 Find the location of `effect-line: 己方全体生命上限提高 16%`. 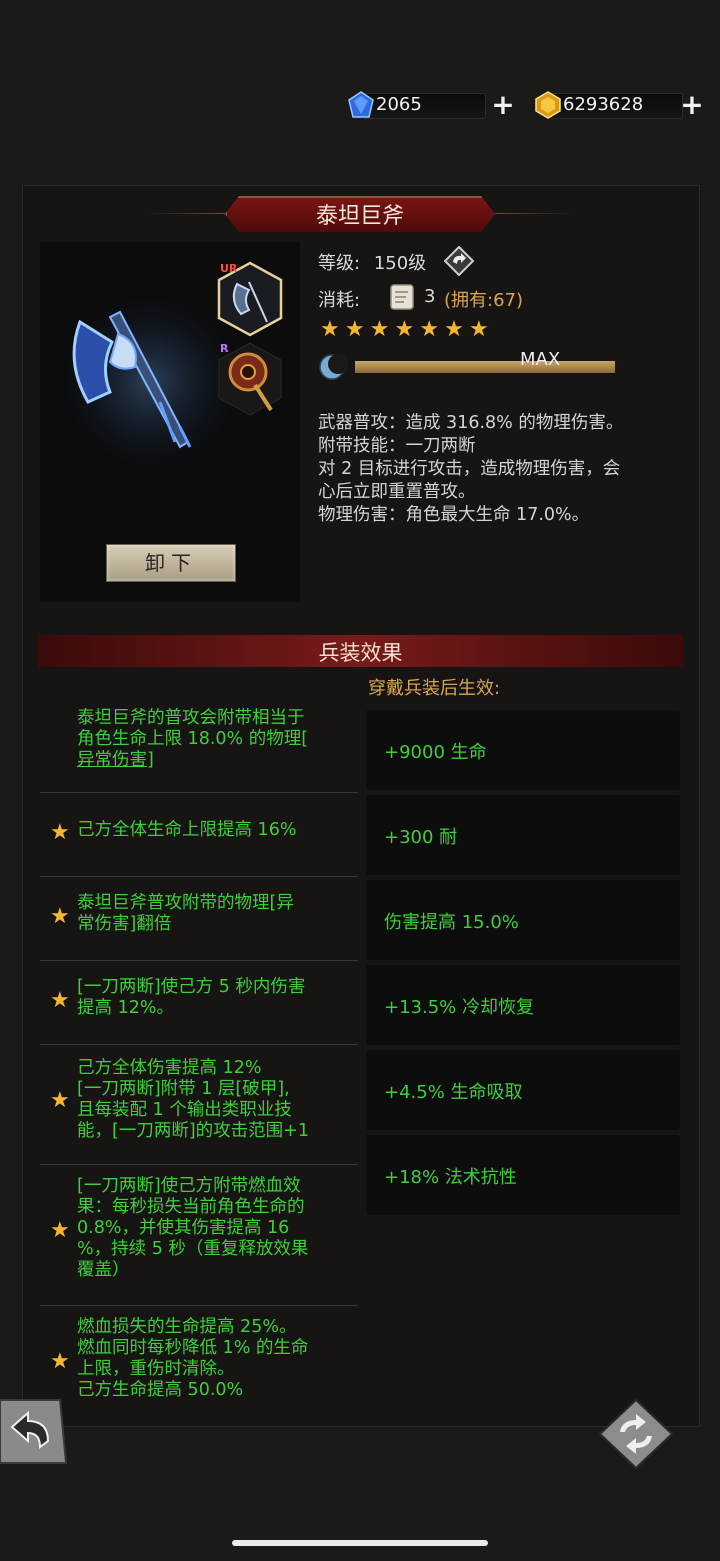

effect-line: 己方全体生命上限提高 16% is located at coordinates (187, 830).